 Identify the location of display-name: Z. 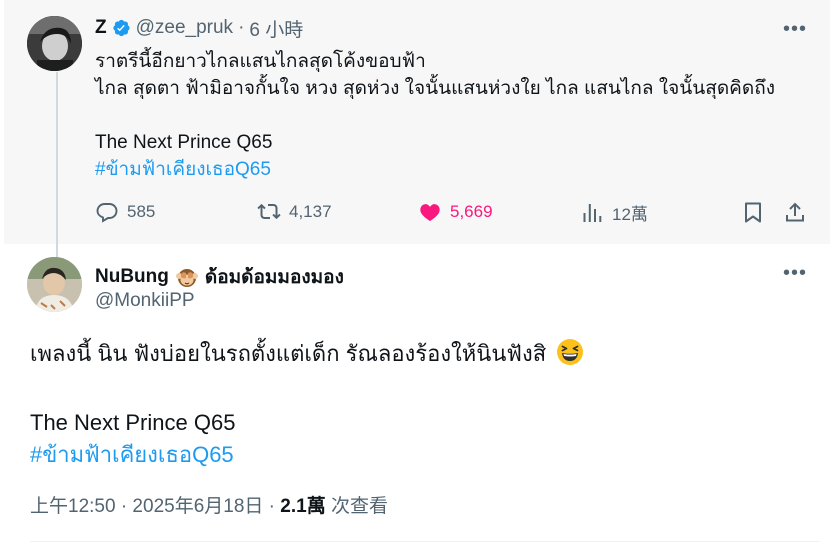
(101, 28).